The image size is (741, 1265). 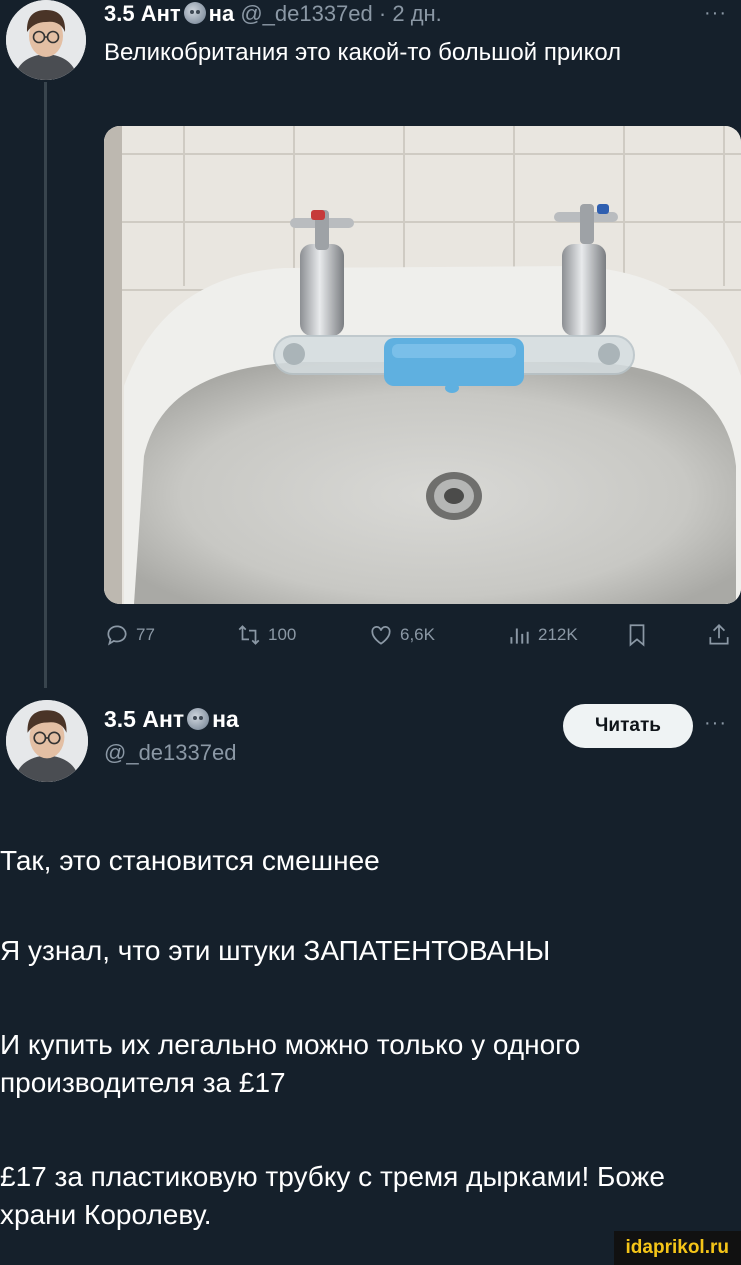 I want to click on share-button, so click(x=719, y=635).